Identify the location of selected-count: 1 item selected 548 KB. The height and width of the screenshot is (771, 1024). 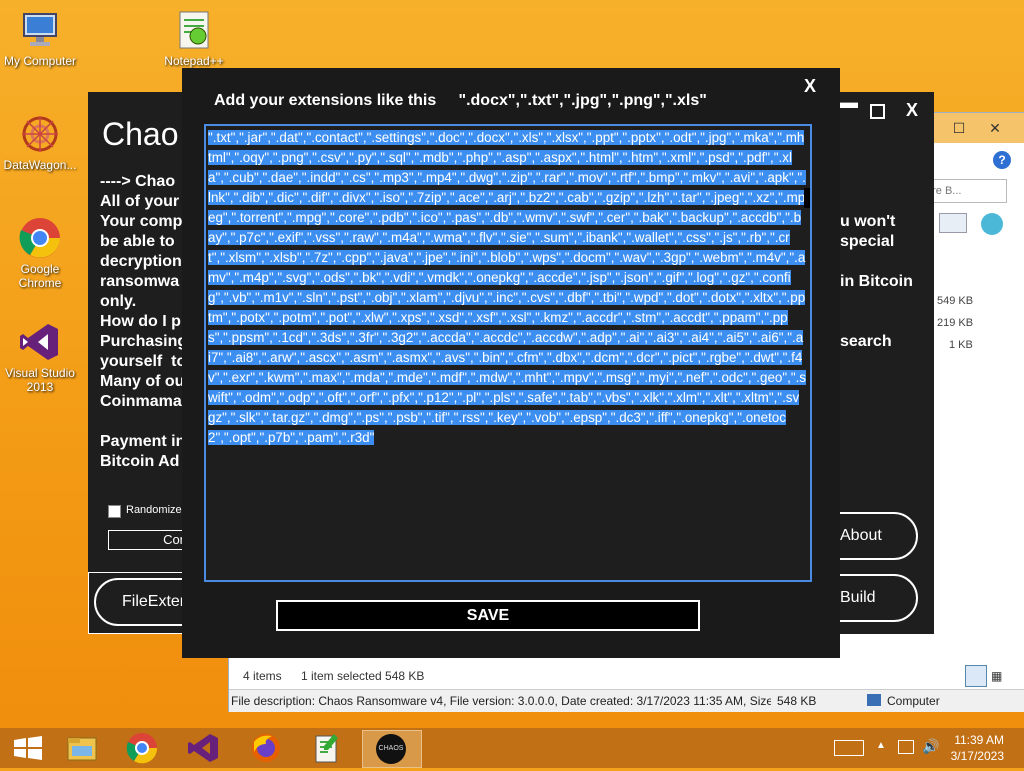
(363, 676).